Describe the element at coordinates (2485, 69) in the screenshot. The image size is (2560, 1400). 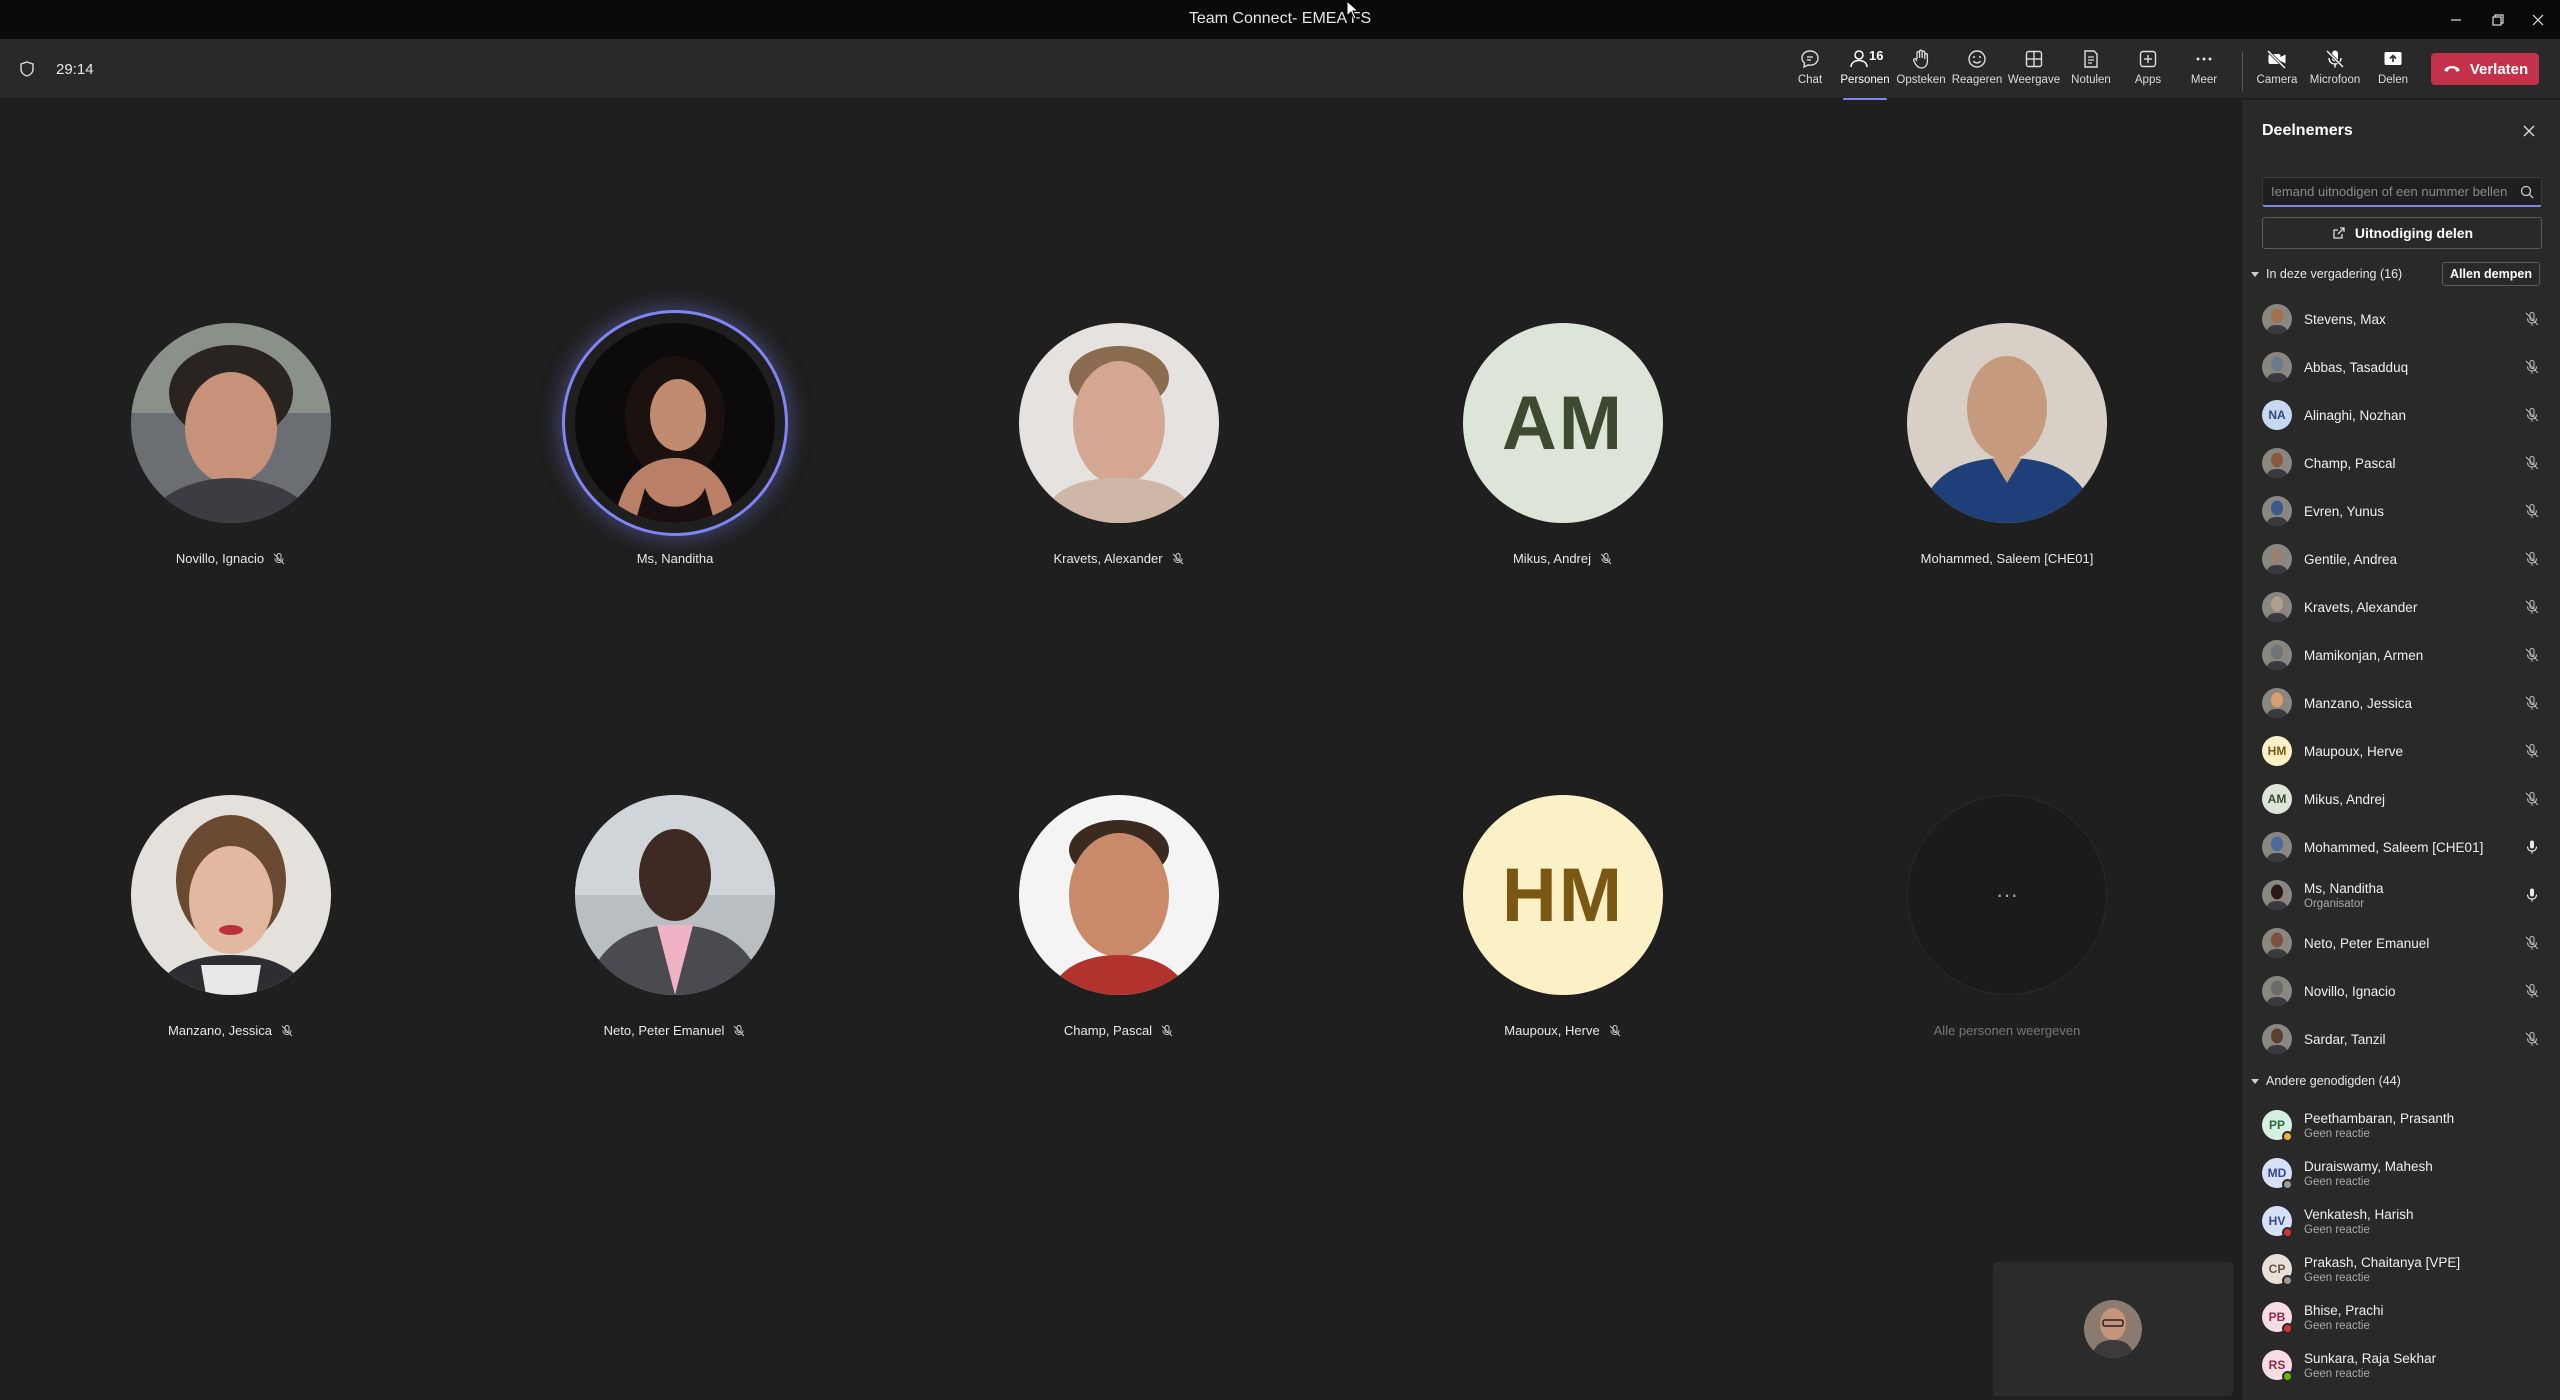
I see `leave-button: Verlaten` at that location.